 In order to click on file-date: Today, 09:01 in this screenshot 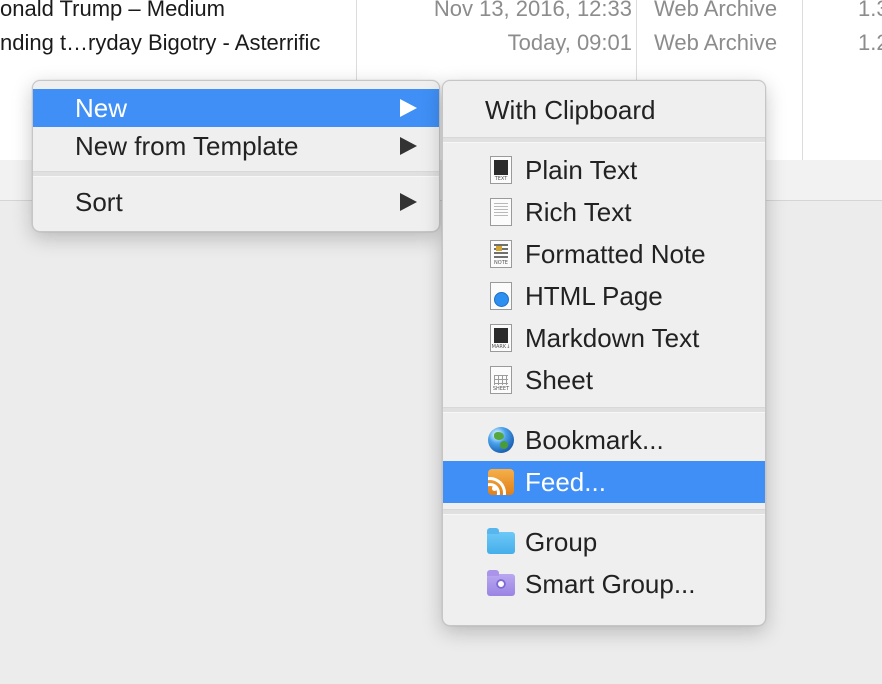, I will do `click(569, 42)`.